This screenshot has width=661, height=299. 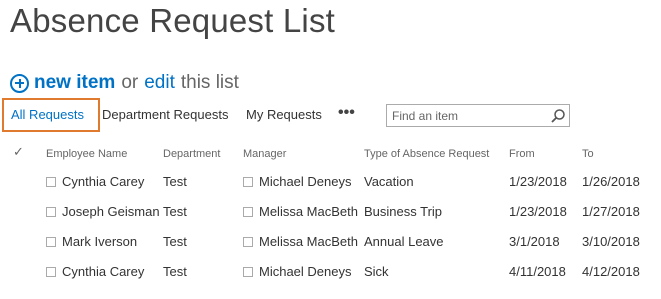 What do you see at coordinates (159, 83) in the screenshot?
I see `edit-list-link: edit` at bounding box center [159, 83].